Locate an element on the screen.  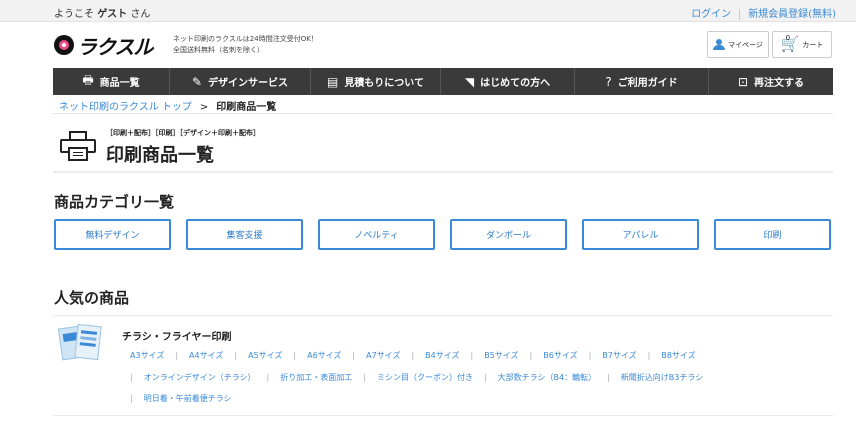
option-link-bulk-flyer: 大部数チラシ（B4：輪転） is located at coordinates (547, 377).